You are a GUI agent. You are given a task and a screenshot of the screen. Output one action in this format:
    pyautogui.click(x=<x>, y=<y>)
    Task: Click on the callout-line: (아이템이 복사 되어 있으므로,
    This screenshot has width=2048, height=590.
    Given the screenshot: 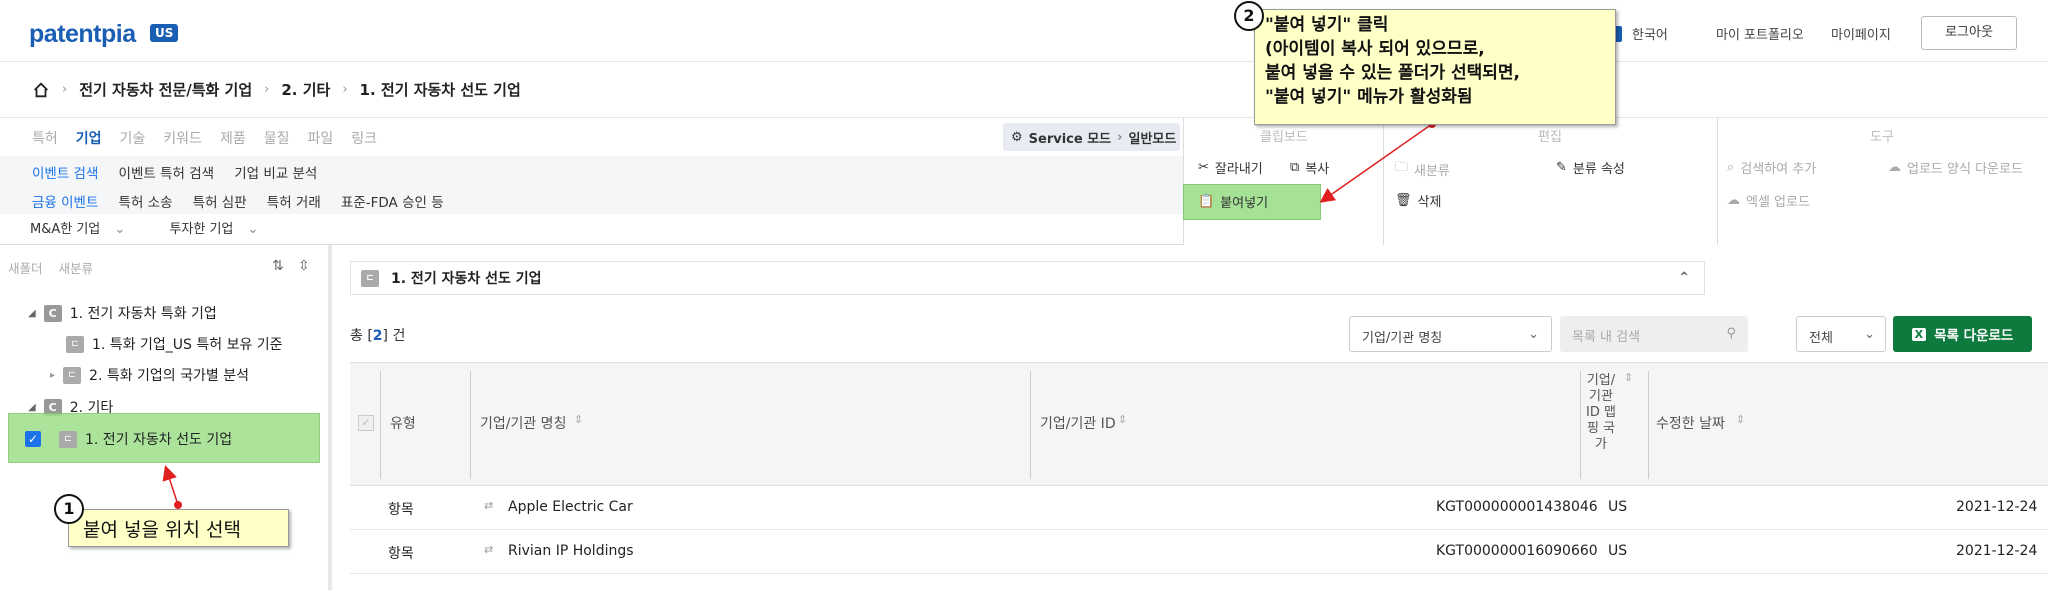 What is the action you would take?
    pyautogui.click(x=1375, y=49)
    